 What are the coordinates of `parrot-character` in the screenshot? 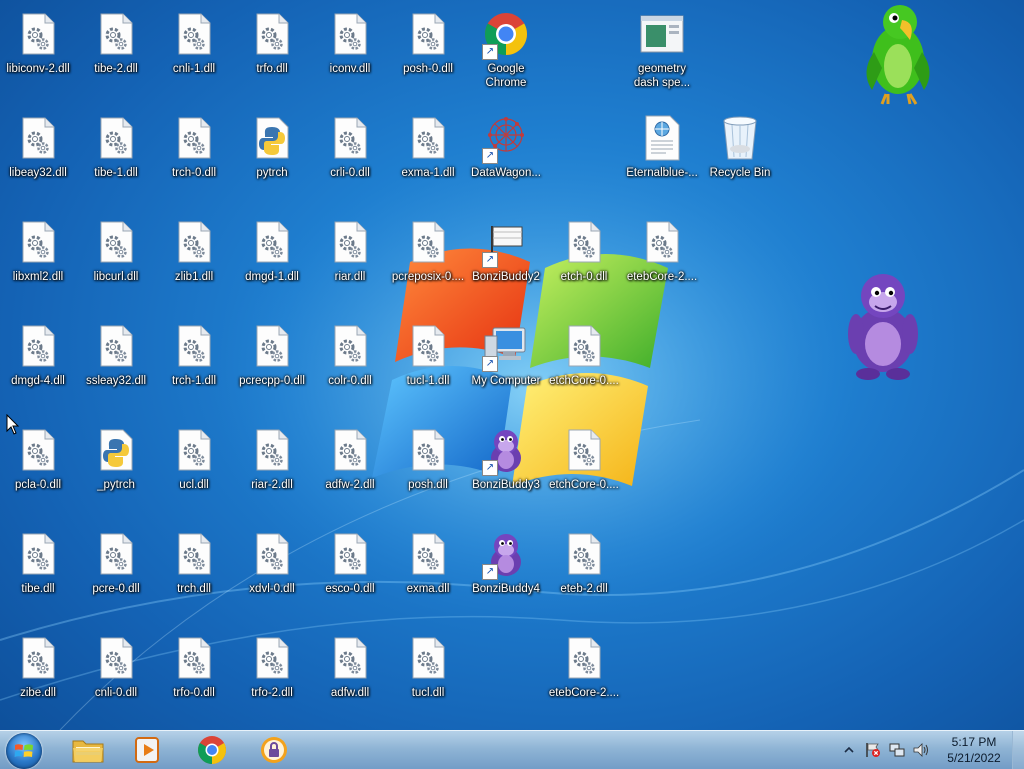 It's located at (898, 54).